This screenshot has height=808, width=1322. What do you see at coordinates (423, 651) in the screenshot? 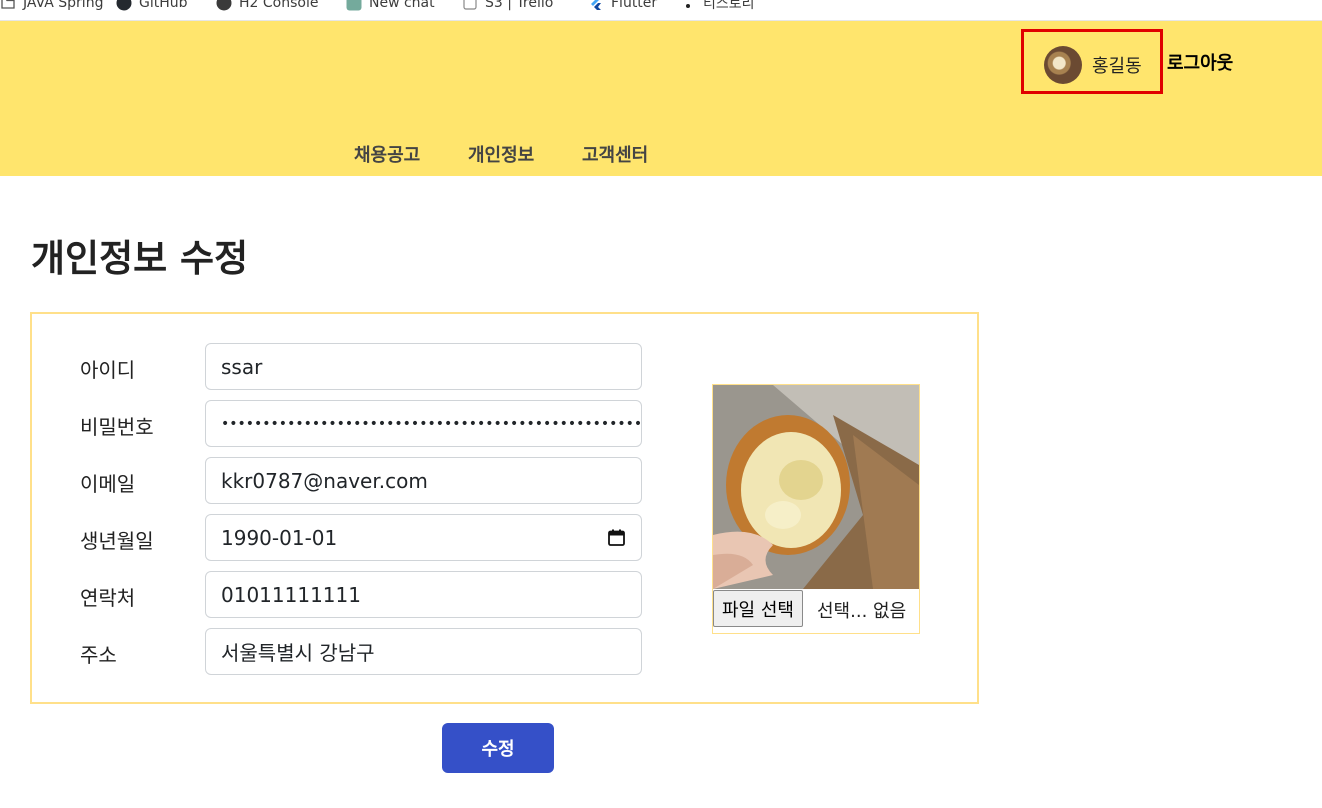
I see `address-field: 서울특별시 강남구` at bounding box center [423, 651].